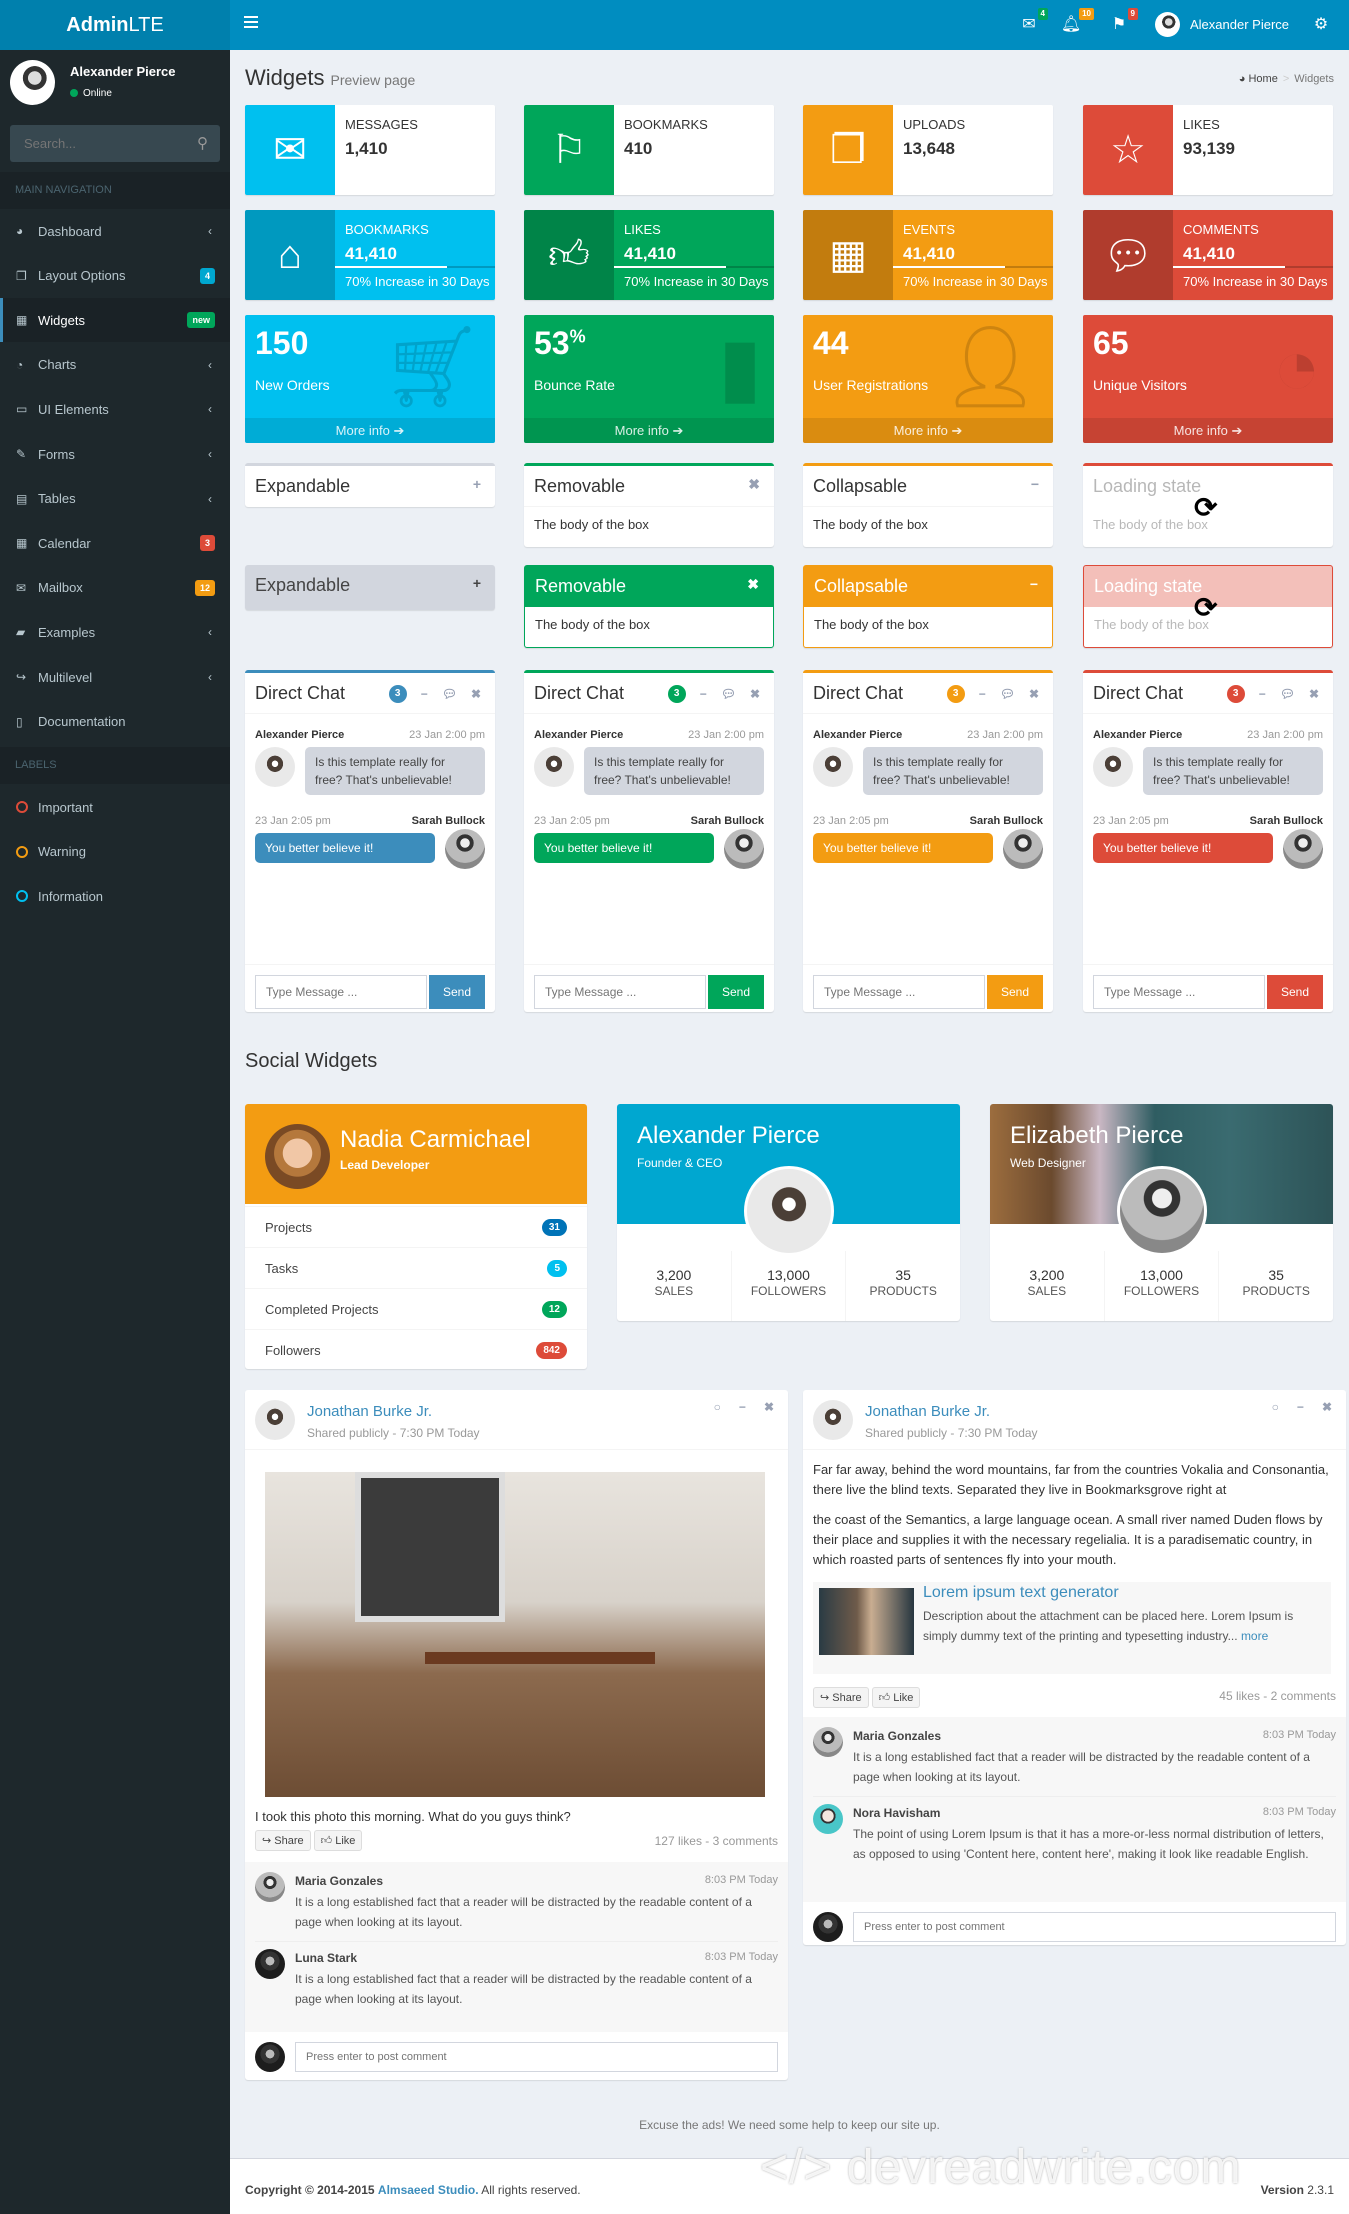 The height and width of the screenshot is (2214, 1349). Describe the element at coordinates (115, 25) in the screenshot. I see `logo: AdminLTE` at that location.